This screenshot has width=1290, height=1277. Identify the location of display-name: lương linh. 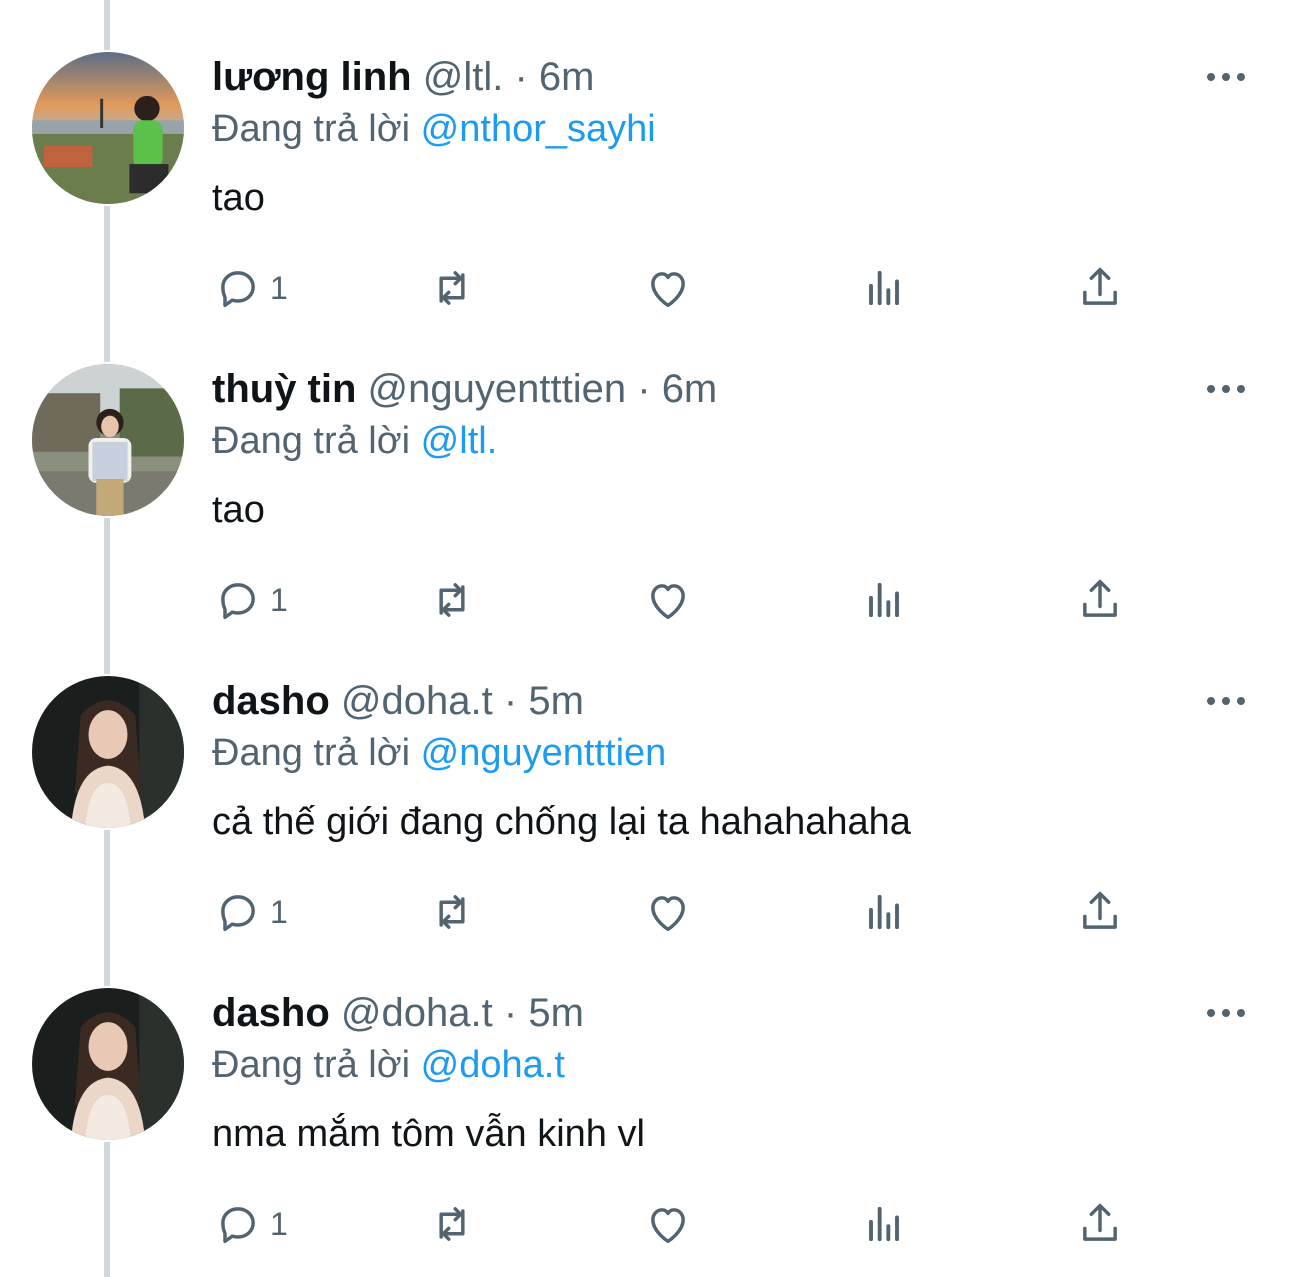
(312, 77).